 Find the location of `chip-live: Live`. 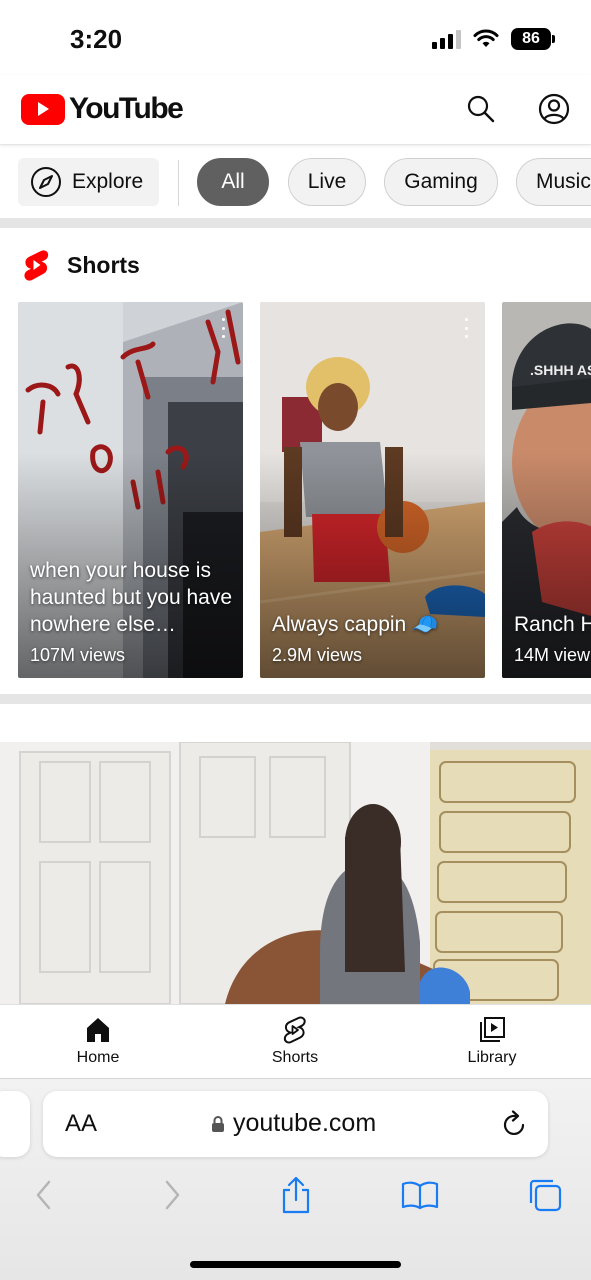

chip-live: Live is located at coordinates (327, 182).